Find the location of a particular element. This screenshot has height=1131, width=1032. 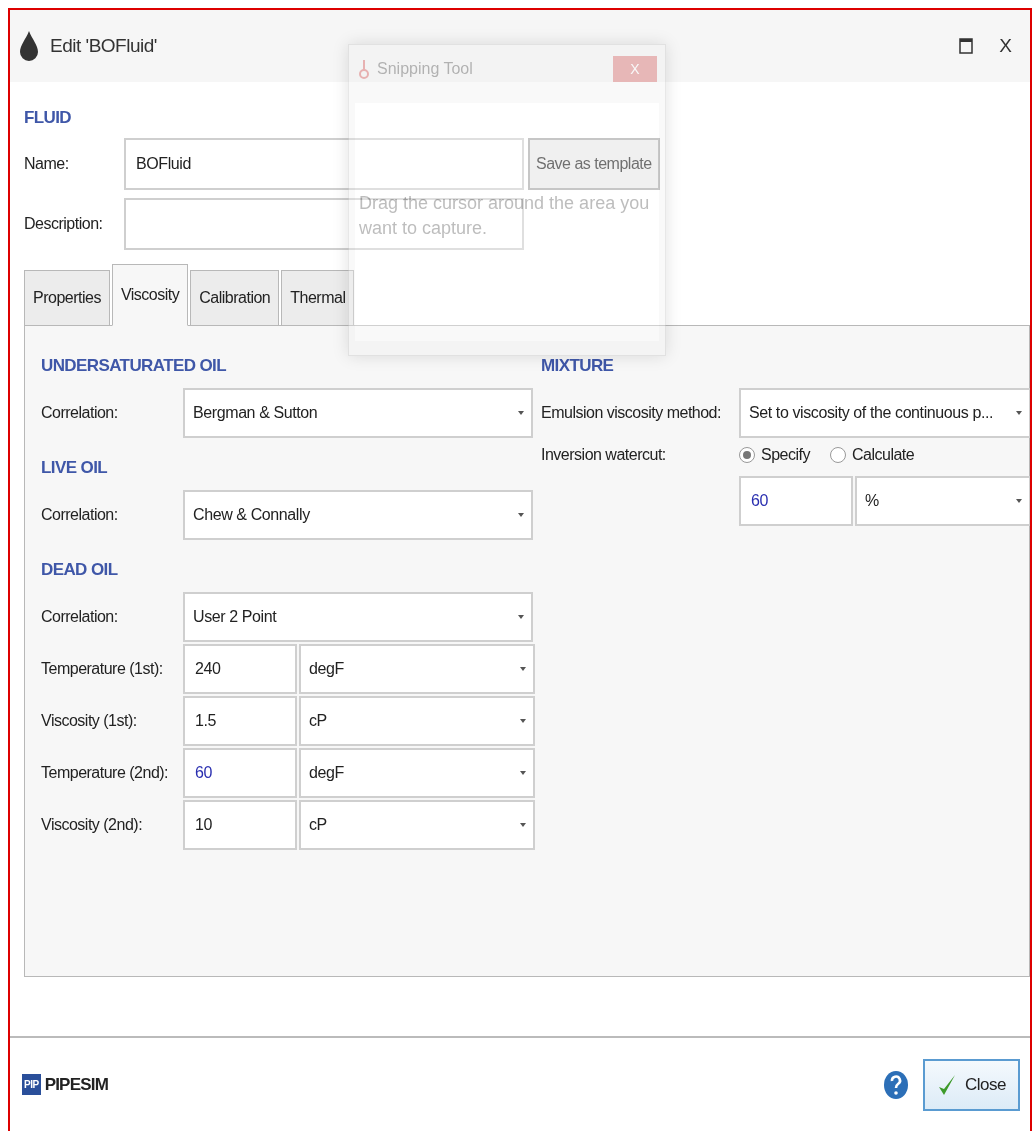

section-heading: DEAD OIL is located at coordinates (80, 570).